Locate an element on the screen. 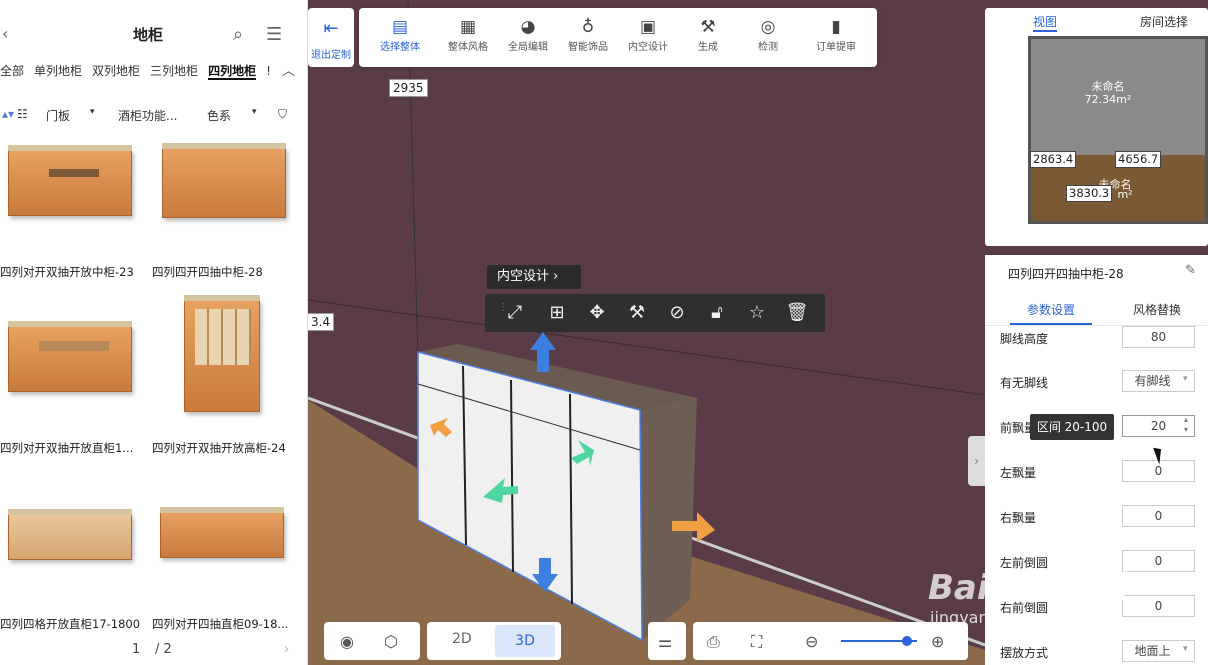 Image resolution: width=1208 pixels, height=665 pixels. zoom-out-icon: ⊖ is located at coordinates (811, 641).